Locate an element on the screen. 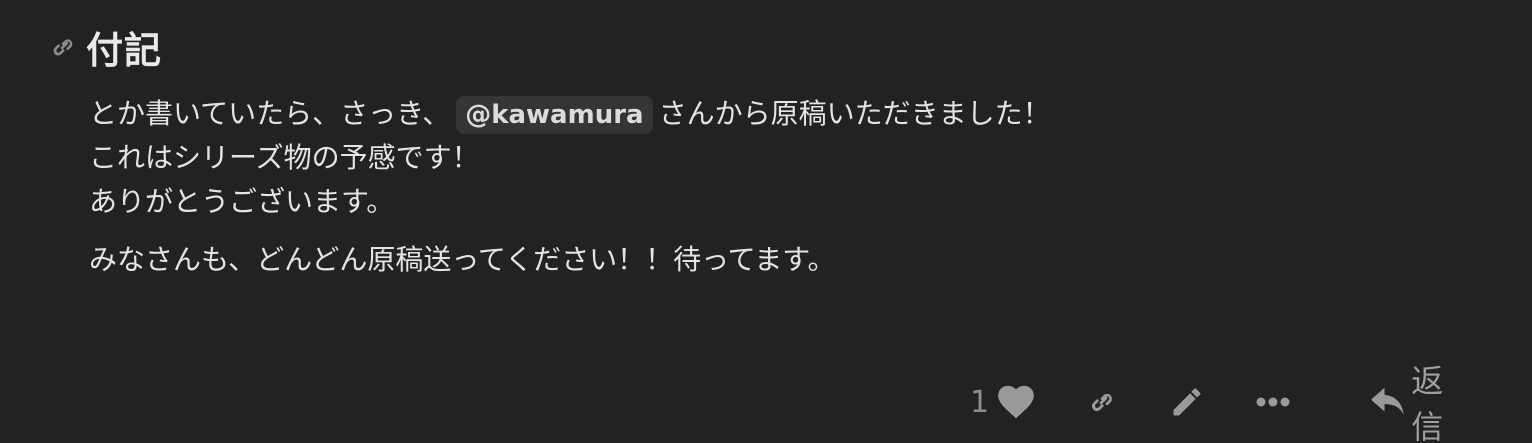 This screenshot has width=1532, height=443. reply-button: 返信 is located at coordinates (1421, 399).